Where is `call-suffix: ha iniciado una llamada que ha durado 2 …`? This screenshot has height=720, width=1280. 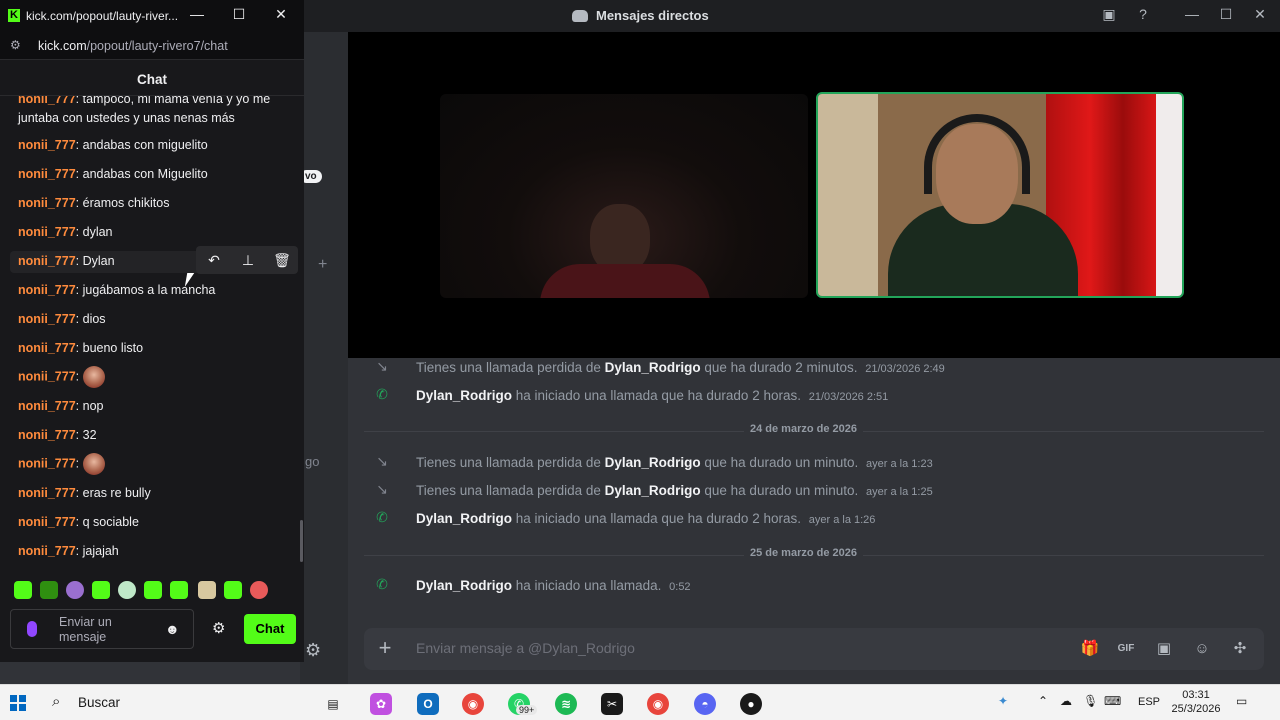 call-suffix: ha iniciado una llamada que ha durado 2 … is located at coordinates (656, 395).